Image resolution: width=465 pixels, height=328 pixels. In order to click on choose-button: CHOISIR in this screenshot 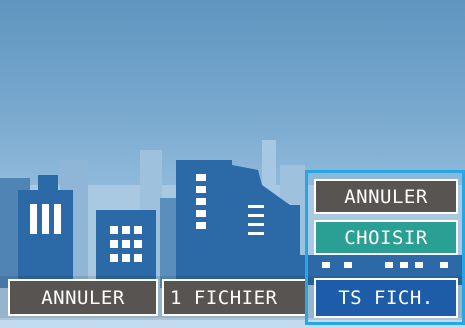, I will do `click(386, 237)`.